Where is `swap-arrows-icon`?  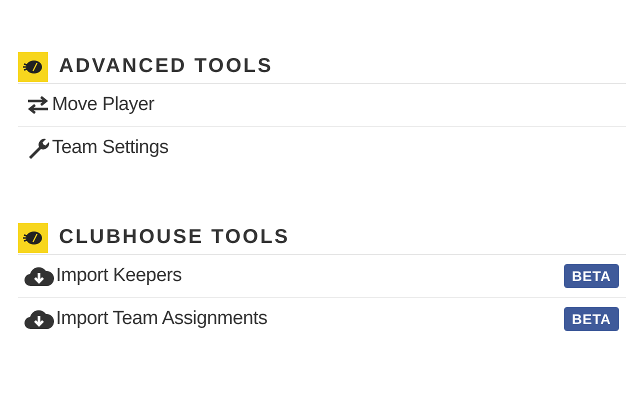 swap-arrows-icon is located at coordinates (38, 105).